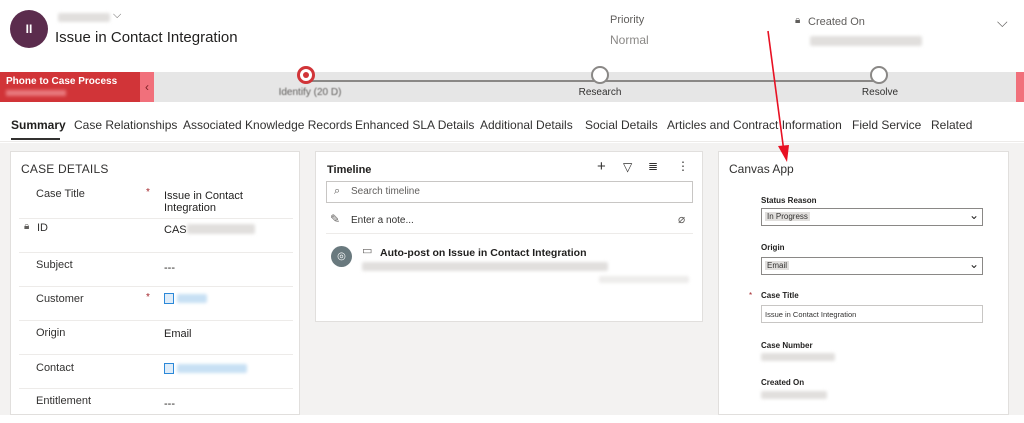  What do you see at coordinates (811, 314) in the screenshot?
I see `case-title-value: Issue in Contact Integration` at bounding box center [811, 314].